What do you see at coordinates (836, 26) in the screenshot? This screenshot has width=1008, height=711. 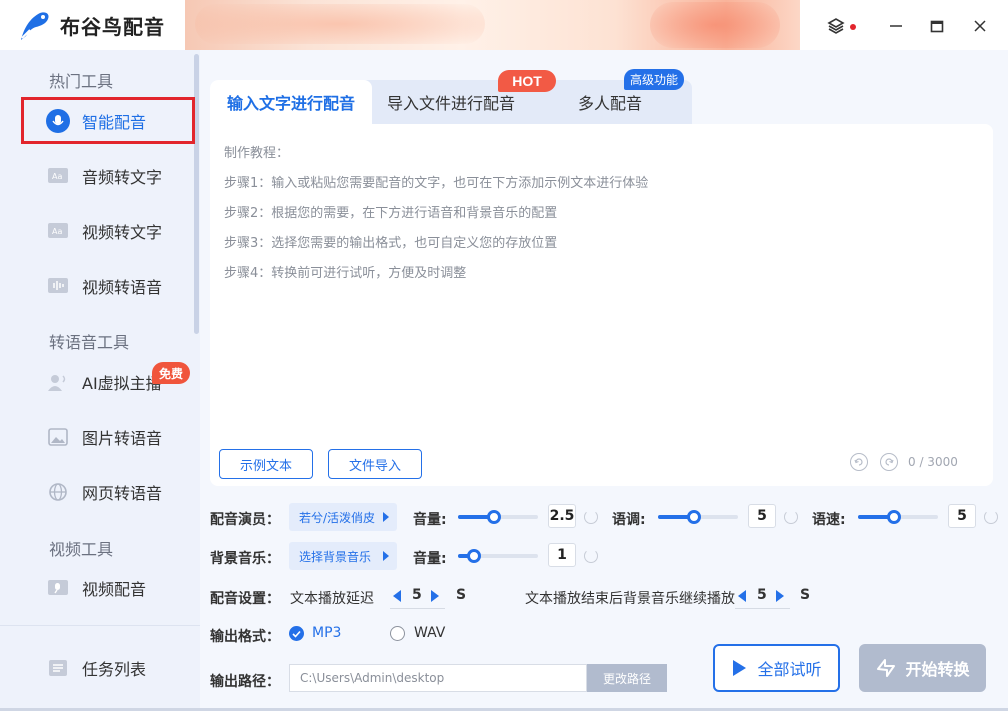 I see `layers-icon` at bounding box center [836, 26].